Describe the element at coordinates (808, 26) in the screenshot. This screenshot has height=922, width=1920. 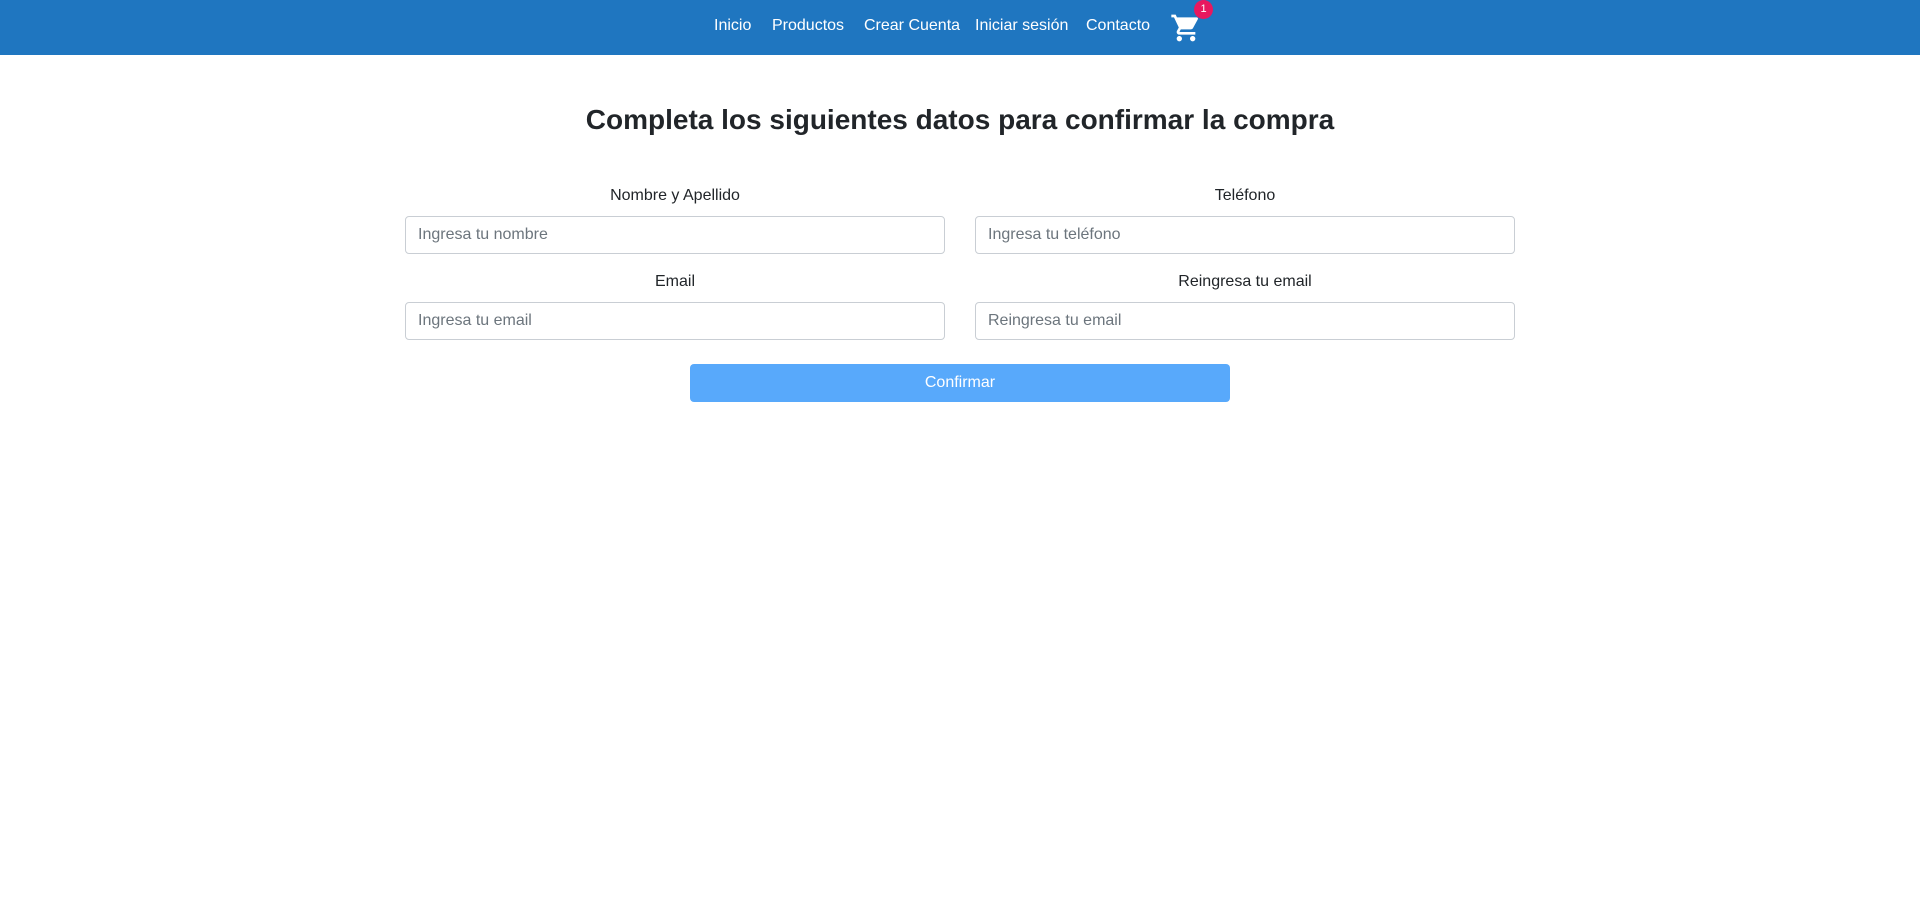
I see `nav-link-productos: Productos` at that location.